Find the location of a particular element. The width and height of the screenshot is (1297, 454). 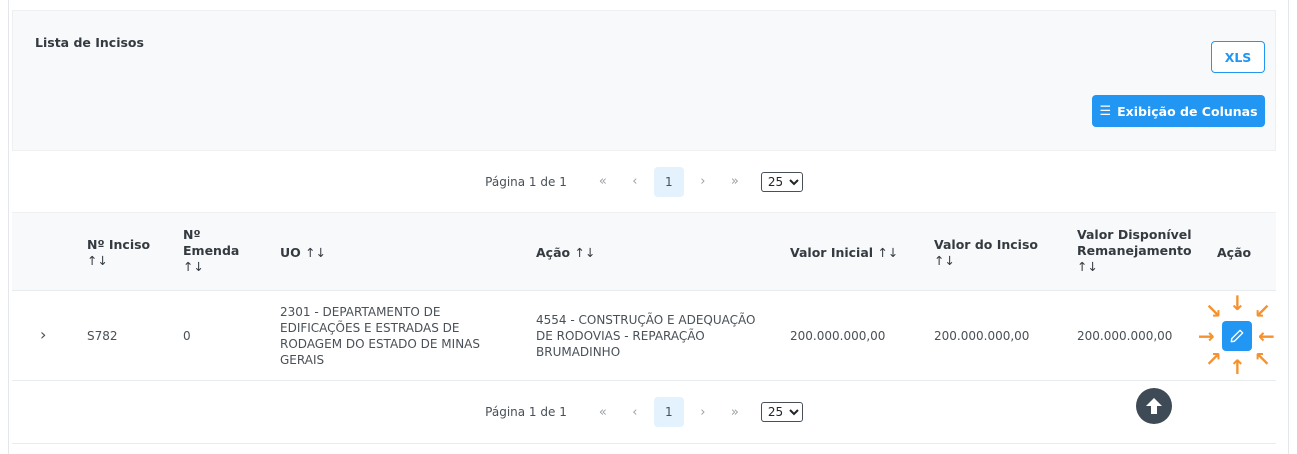

col-header-emenda: Nº Emenda ↑↓ is located at coordinates (211, 251).